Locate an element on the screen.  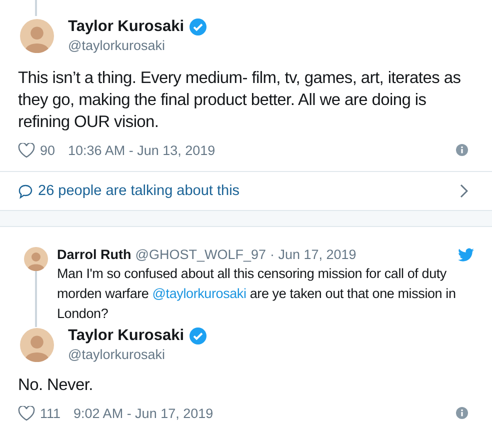
tweet-text: No. Never. is located at coordinates (56, 385).